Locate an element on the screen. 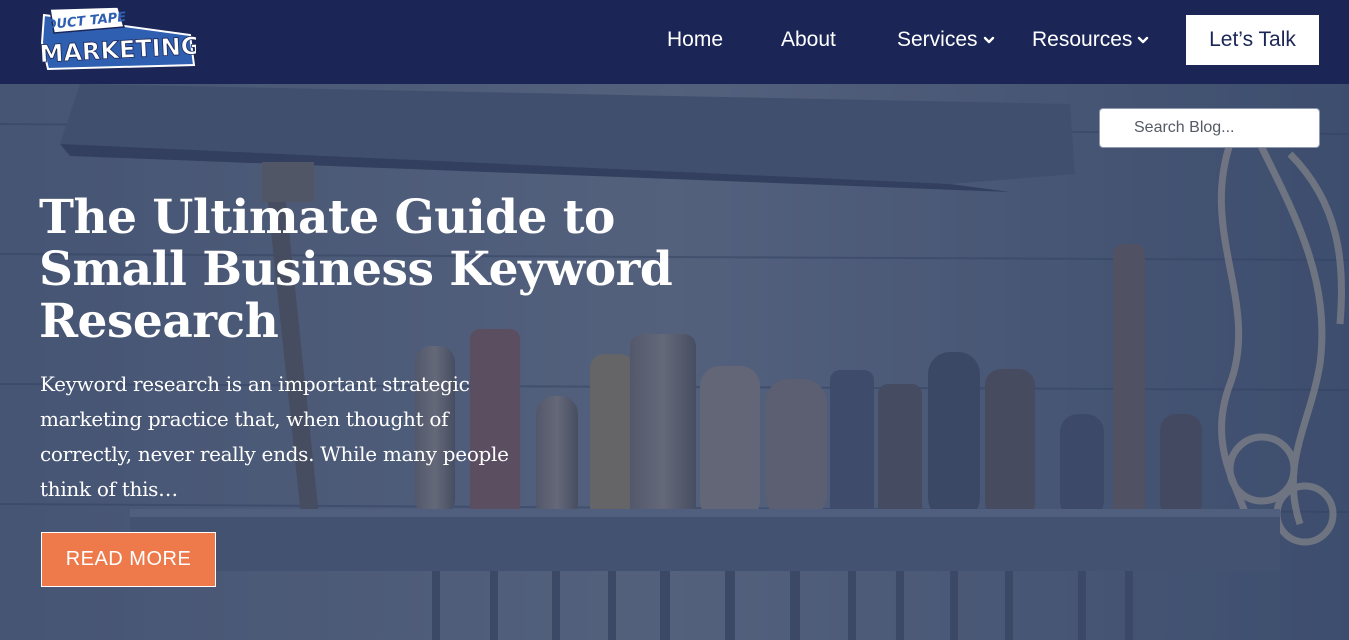 This screenshot has width=1349, height=640. nav-about: About is located at coordinates (808, 40).